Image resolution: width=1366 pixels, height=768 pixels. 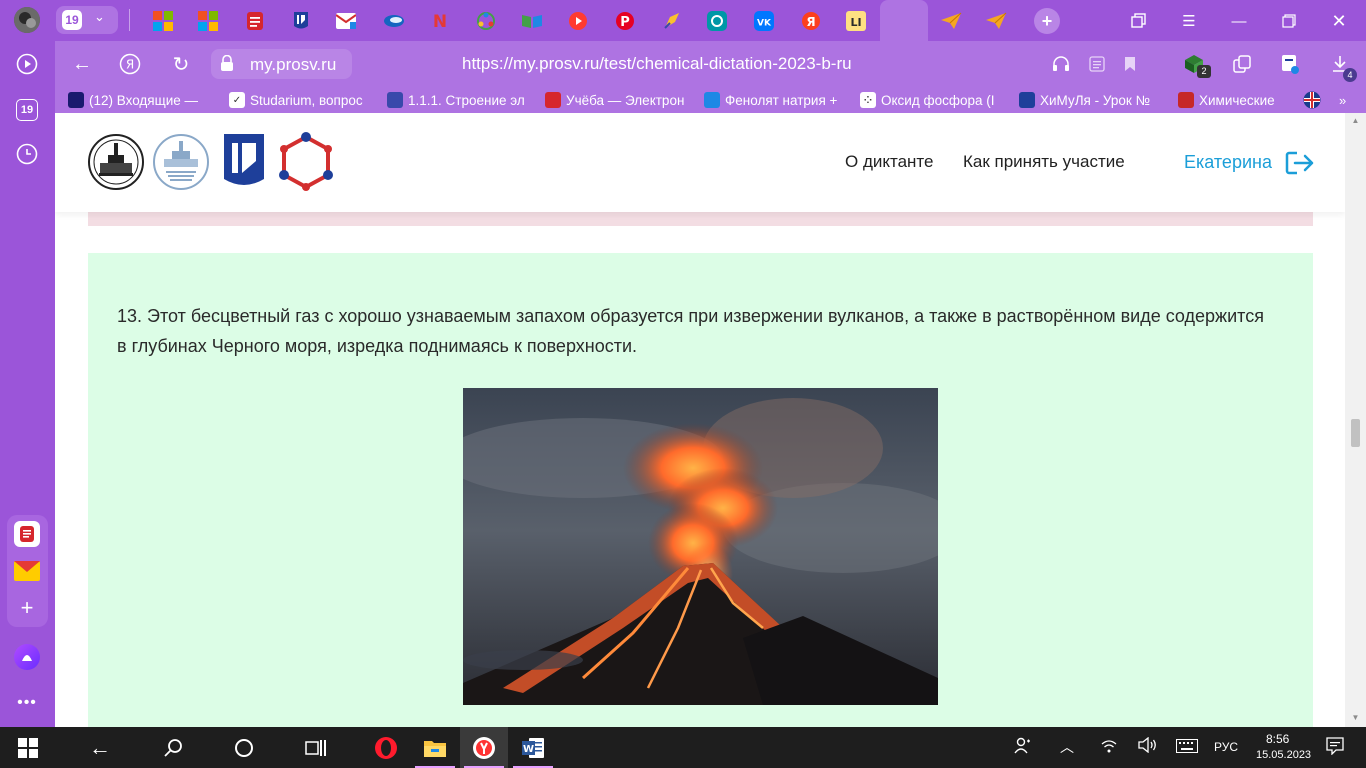 What do you see at coordinates (301, 21) in the screenshot?
I see `prosv-logo-icon` at bounding box center [301, 21].